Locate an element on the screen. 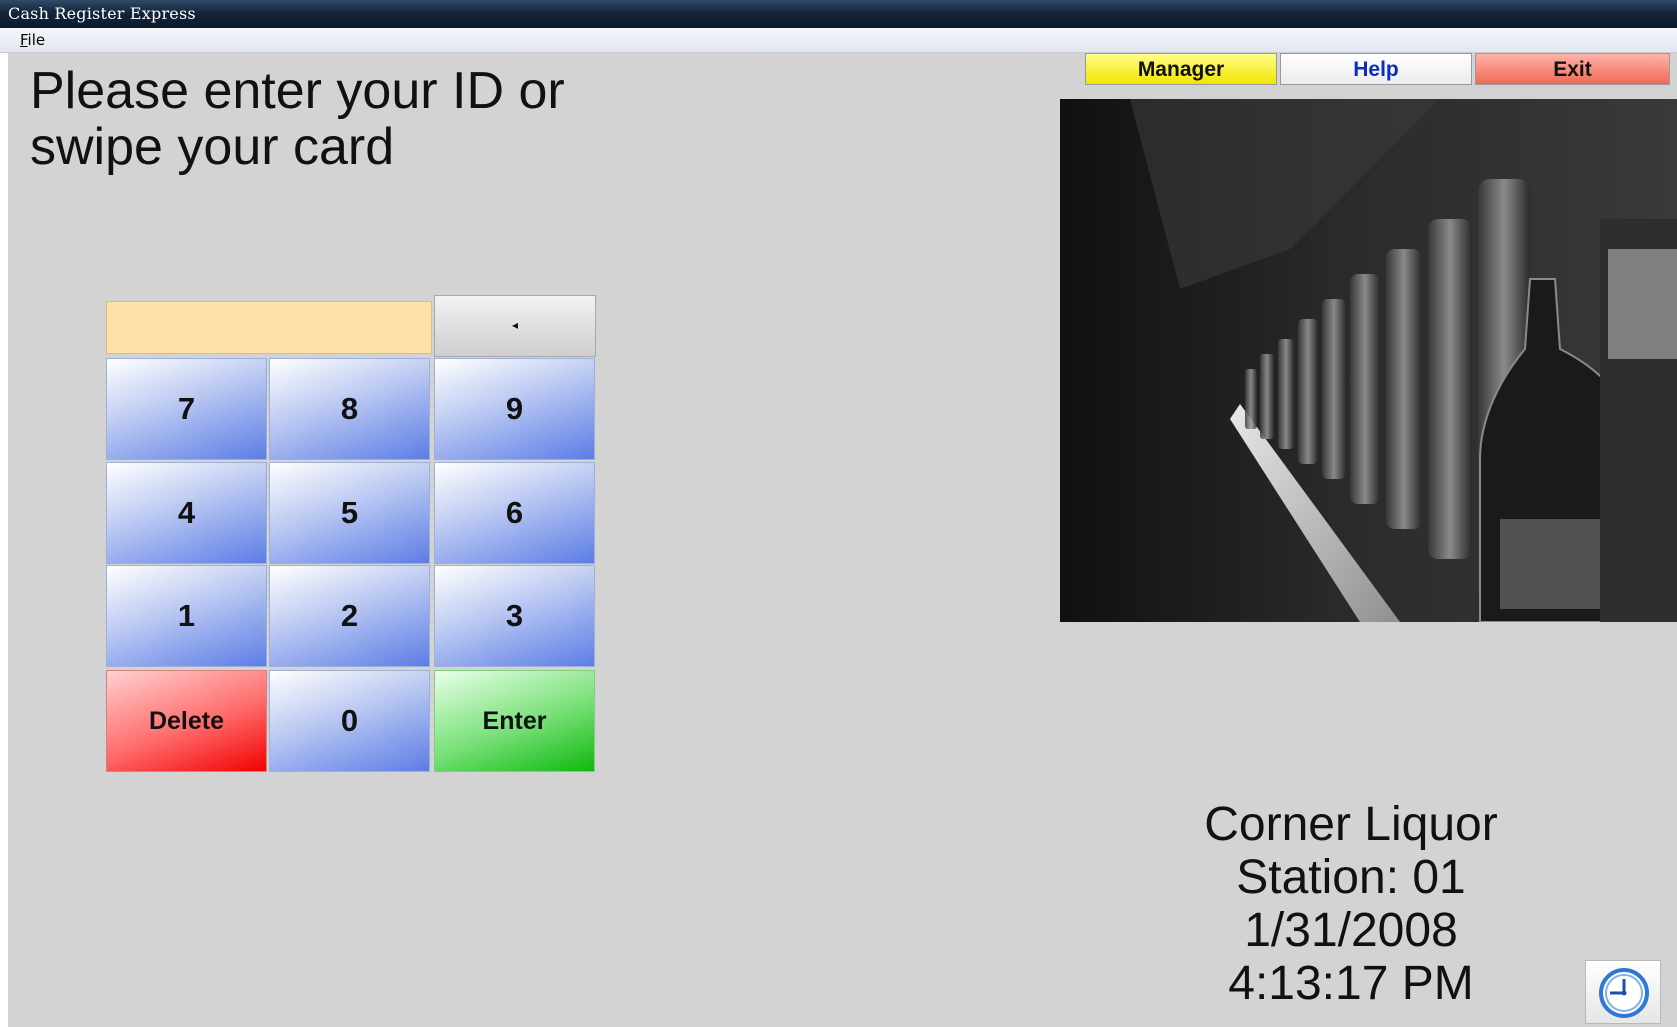 The image size is (1677, 1027). login-prompt: Please enter your ID or swipe your card is located at coordinates (410, 119).